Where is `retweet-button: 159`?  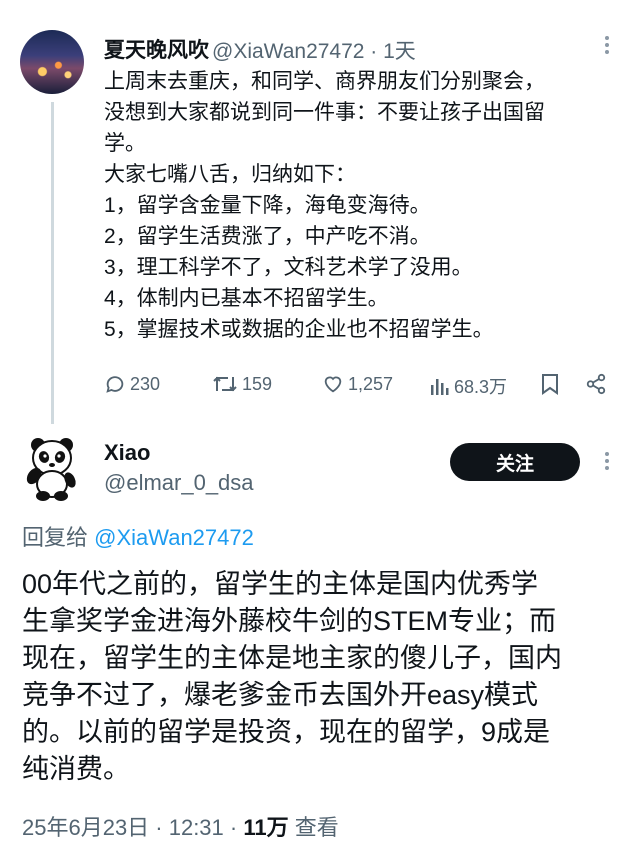
retweet-button: 159 is located at coordinates (242, 384).